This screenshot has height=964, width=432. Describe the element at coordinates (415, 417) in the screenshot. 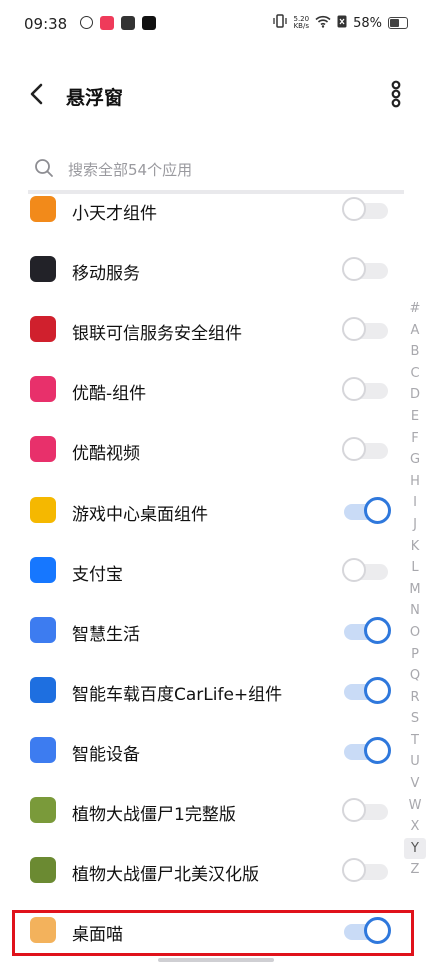

I see `index-letter: E` at that location.